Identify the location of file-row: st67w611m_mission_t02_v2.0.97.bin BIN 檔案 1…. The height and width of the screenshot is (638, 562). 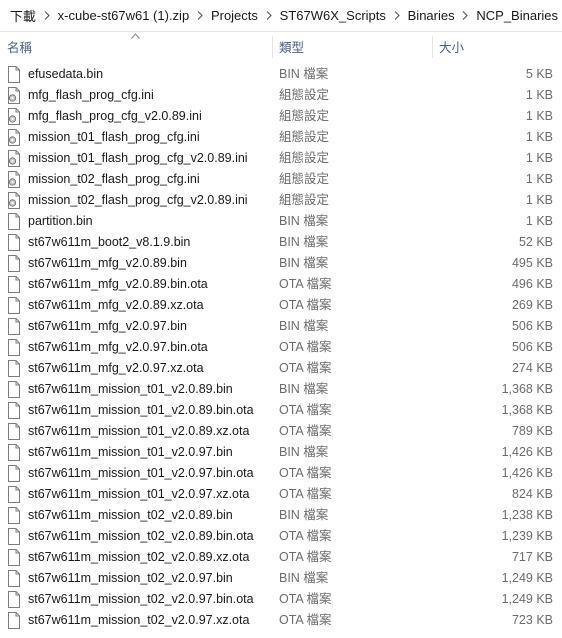
(281, 578).